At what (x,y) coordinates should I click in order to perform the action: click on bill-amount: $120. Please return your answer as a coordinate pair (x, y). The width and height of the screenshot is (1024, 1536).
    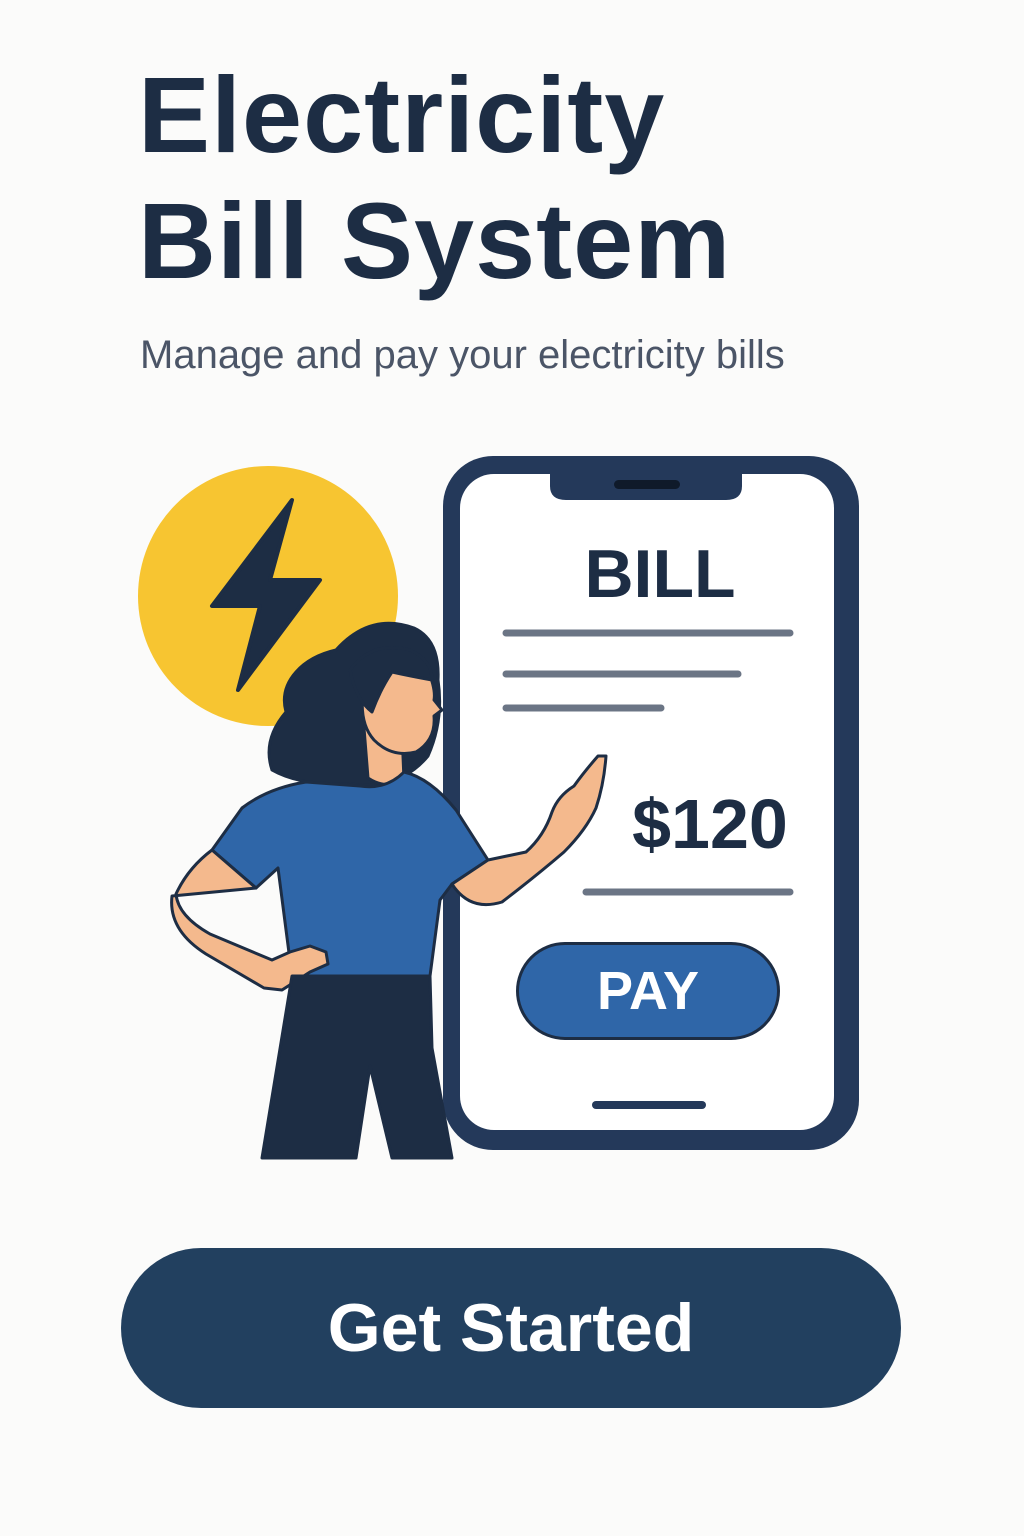
    Looking at the image, I should click on (710, 824).